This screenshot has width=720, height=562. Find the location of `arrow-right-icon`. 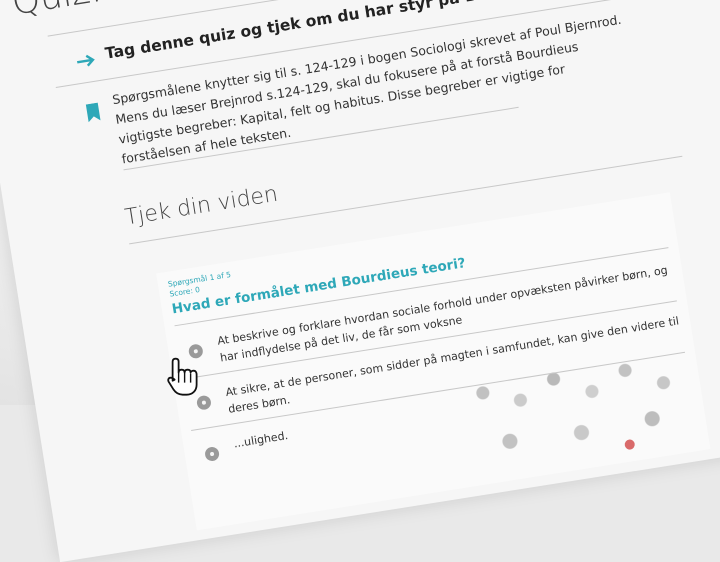

arrow-right-icon is located at coordinates (85, 60).